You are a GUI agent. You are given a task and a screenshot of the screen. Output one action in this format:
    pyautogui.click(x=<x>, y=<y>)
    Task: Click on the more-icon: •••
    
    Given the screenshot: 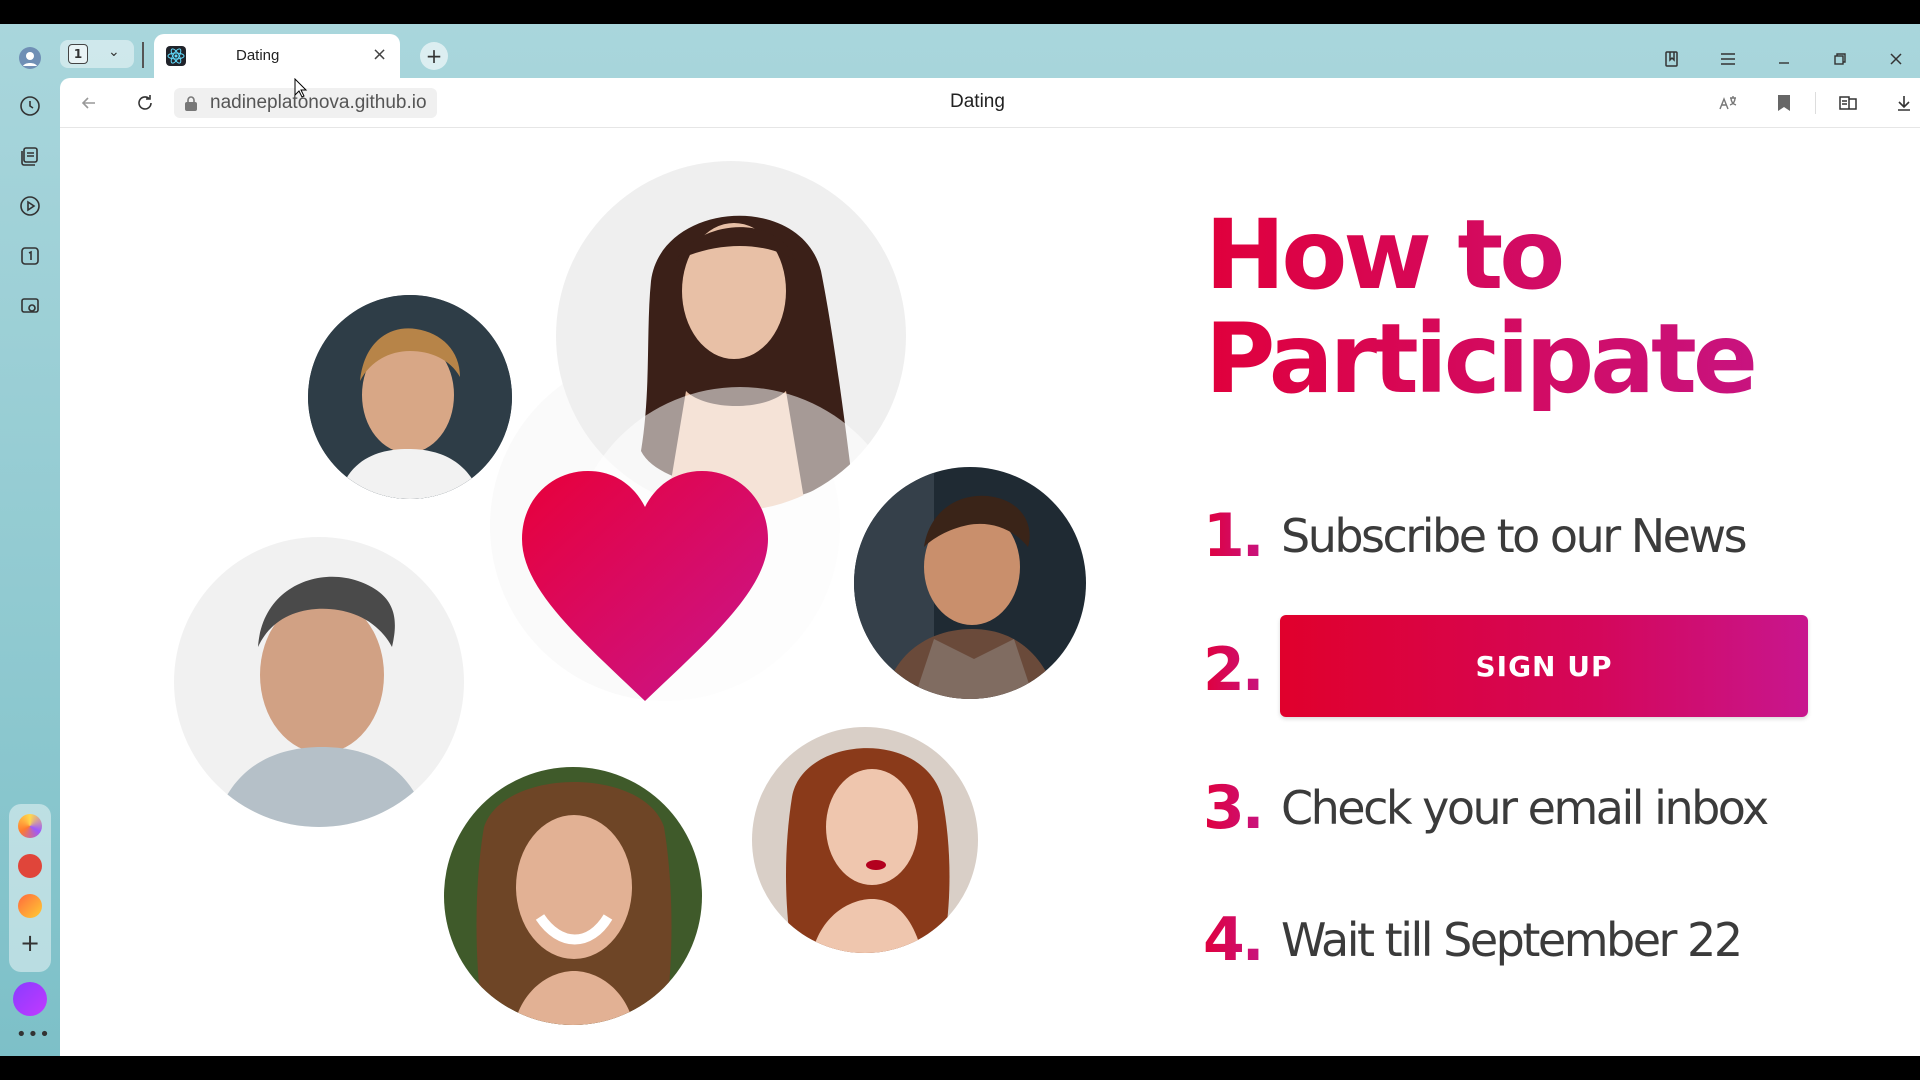 What is the action you would take?
    pyautogui.click(x=33, y=1034)
    